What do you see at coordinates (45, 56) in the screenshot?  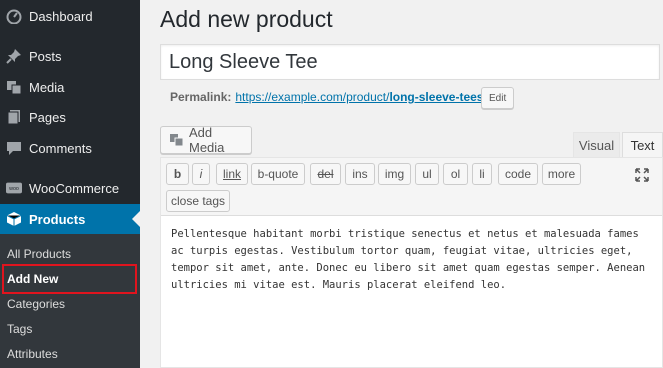 I see `menu-label: Posts` at bounding box center [45, 56].